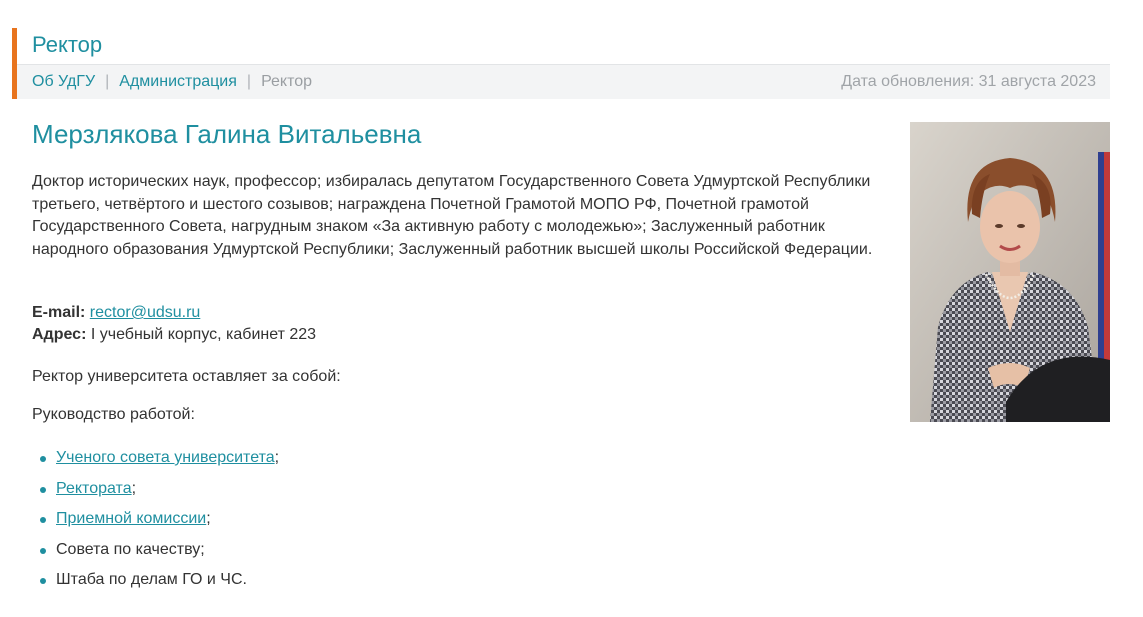  I want to click on list-item: Приемной комиссии;, so click(158, 522).